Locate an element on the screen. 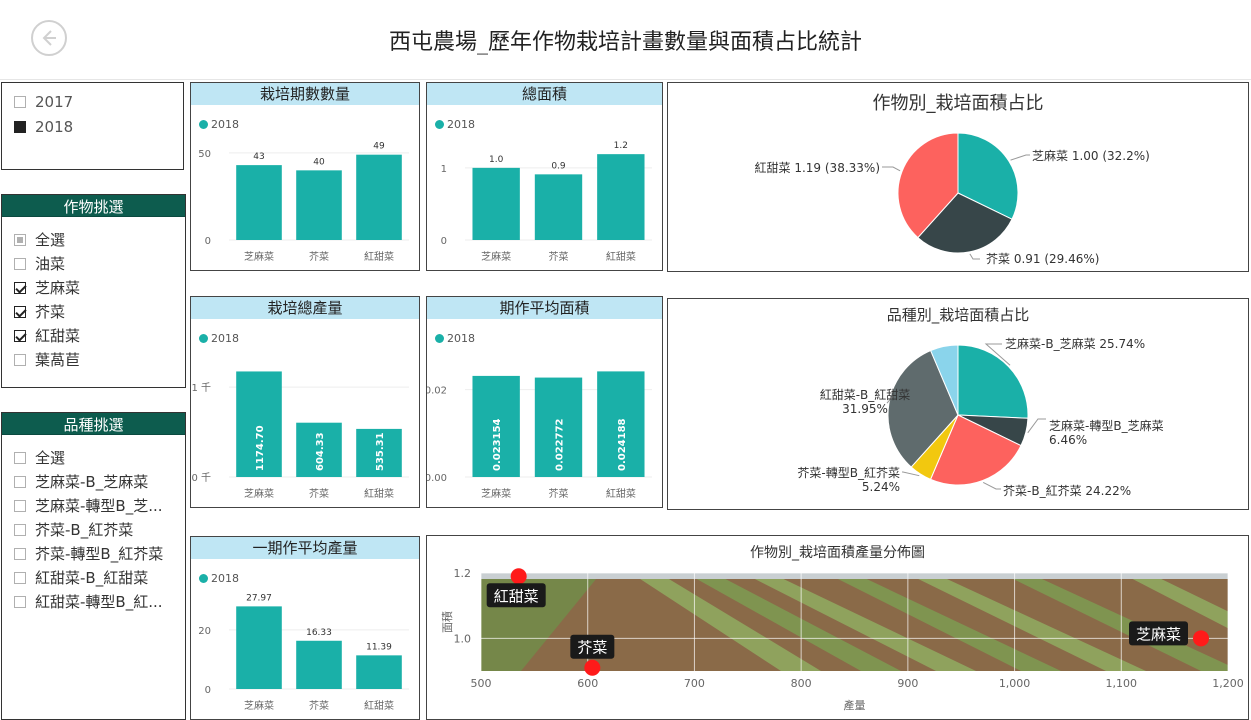 The image size is (1251, 720). sky is located at coordinates (854, 576).